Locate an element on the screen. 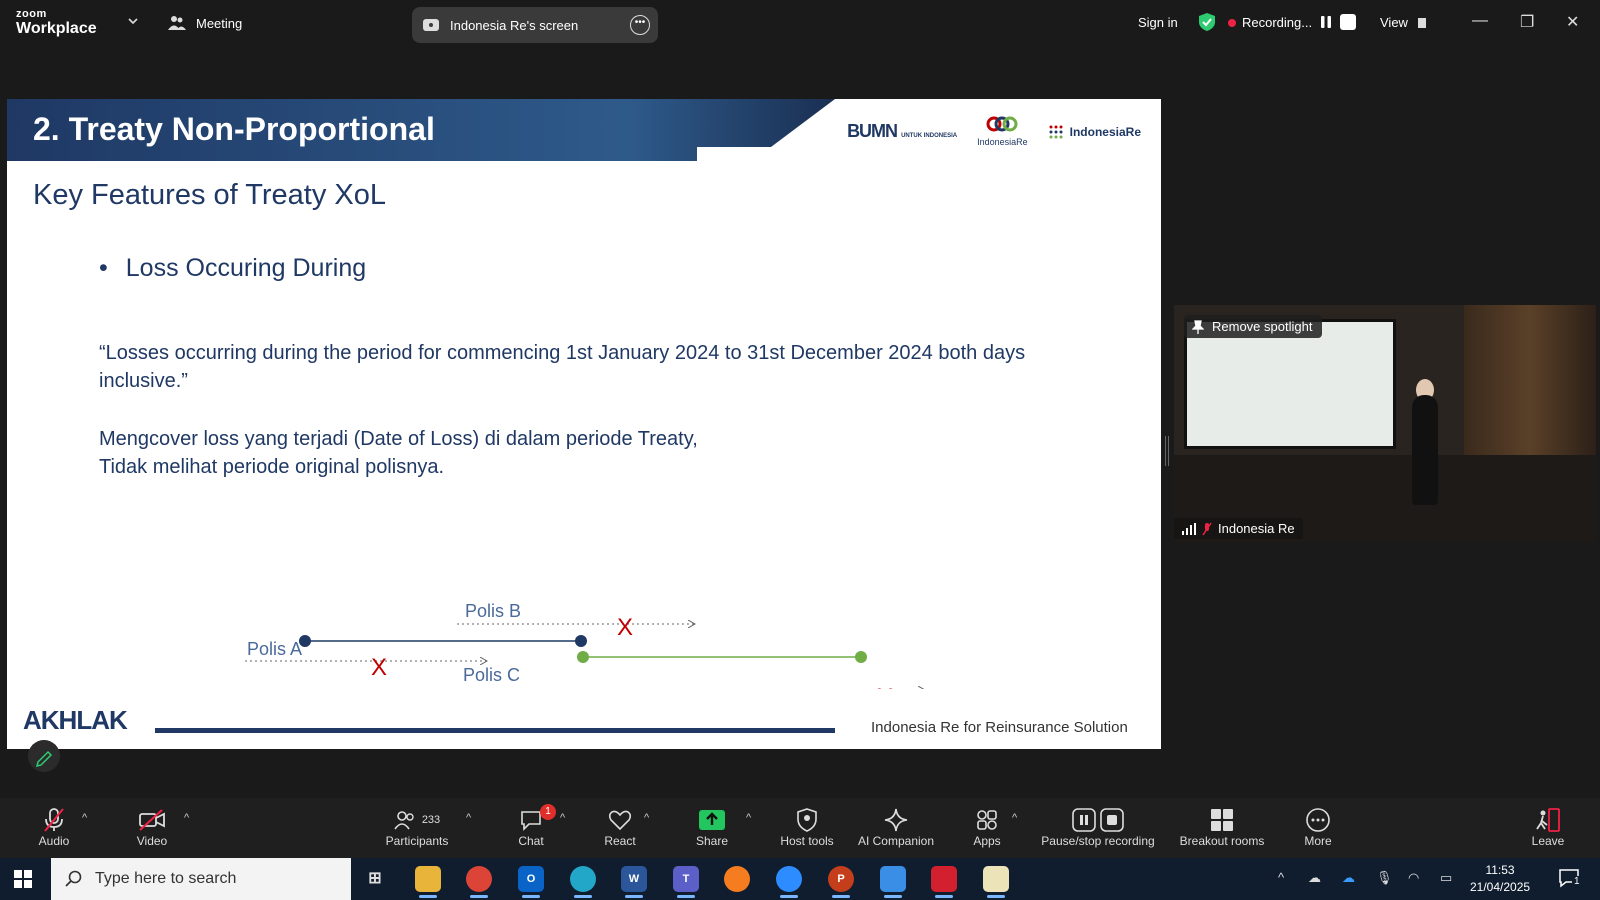 This screenshot has height=900, width=1600. breakout-rooms-button: Breakout rooms is located at coordinates (1222, 827).